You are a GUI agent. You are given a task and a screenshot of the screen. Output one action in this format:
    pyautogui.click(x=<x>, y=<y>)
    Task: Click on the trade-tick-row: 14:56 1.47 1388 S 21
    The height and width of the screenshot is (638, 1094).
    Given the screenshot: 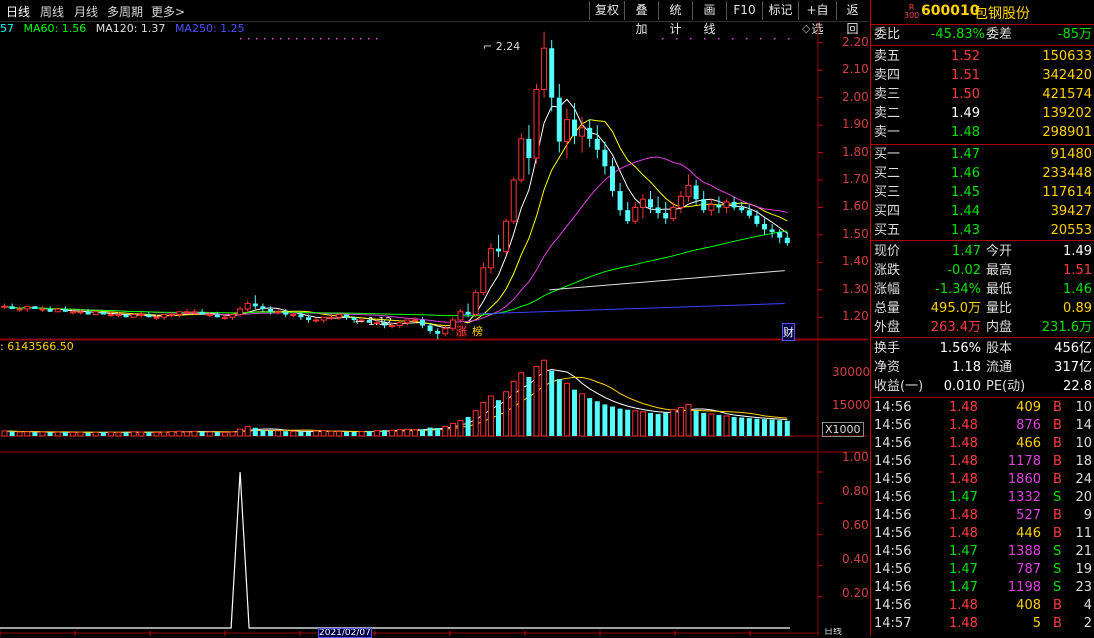 What is the action you would take?
    pyautogui.click(x=983, y=551)
    